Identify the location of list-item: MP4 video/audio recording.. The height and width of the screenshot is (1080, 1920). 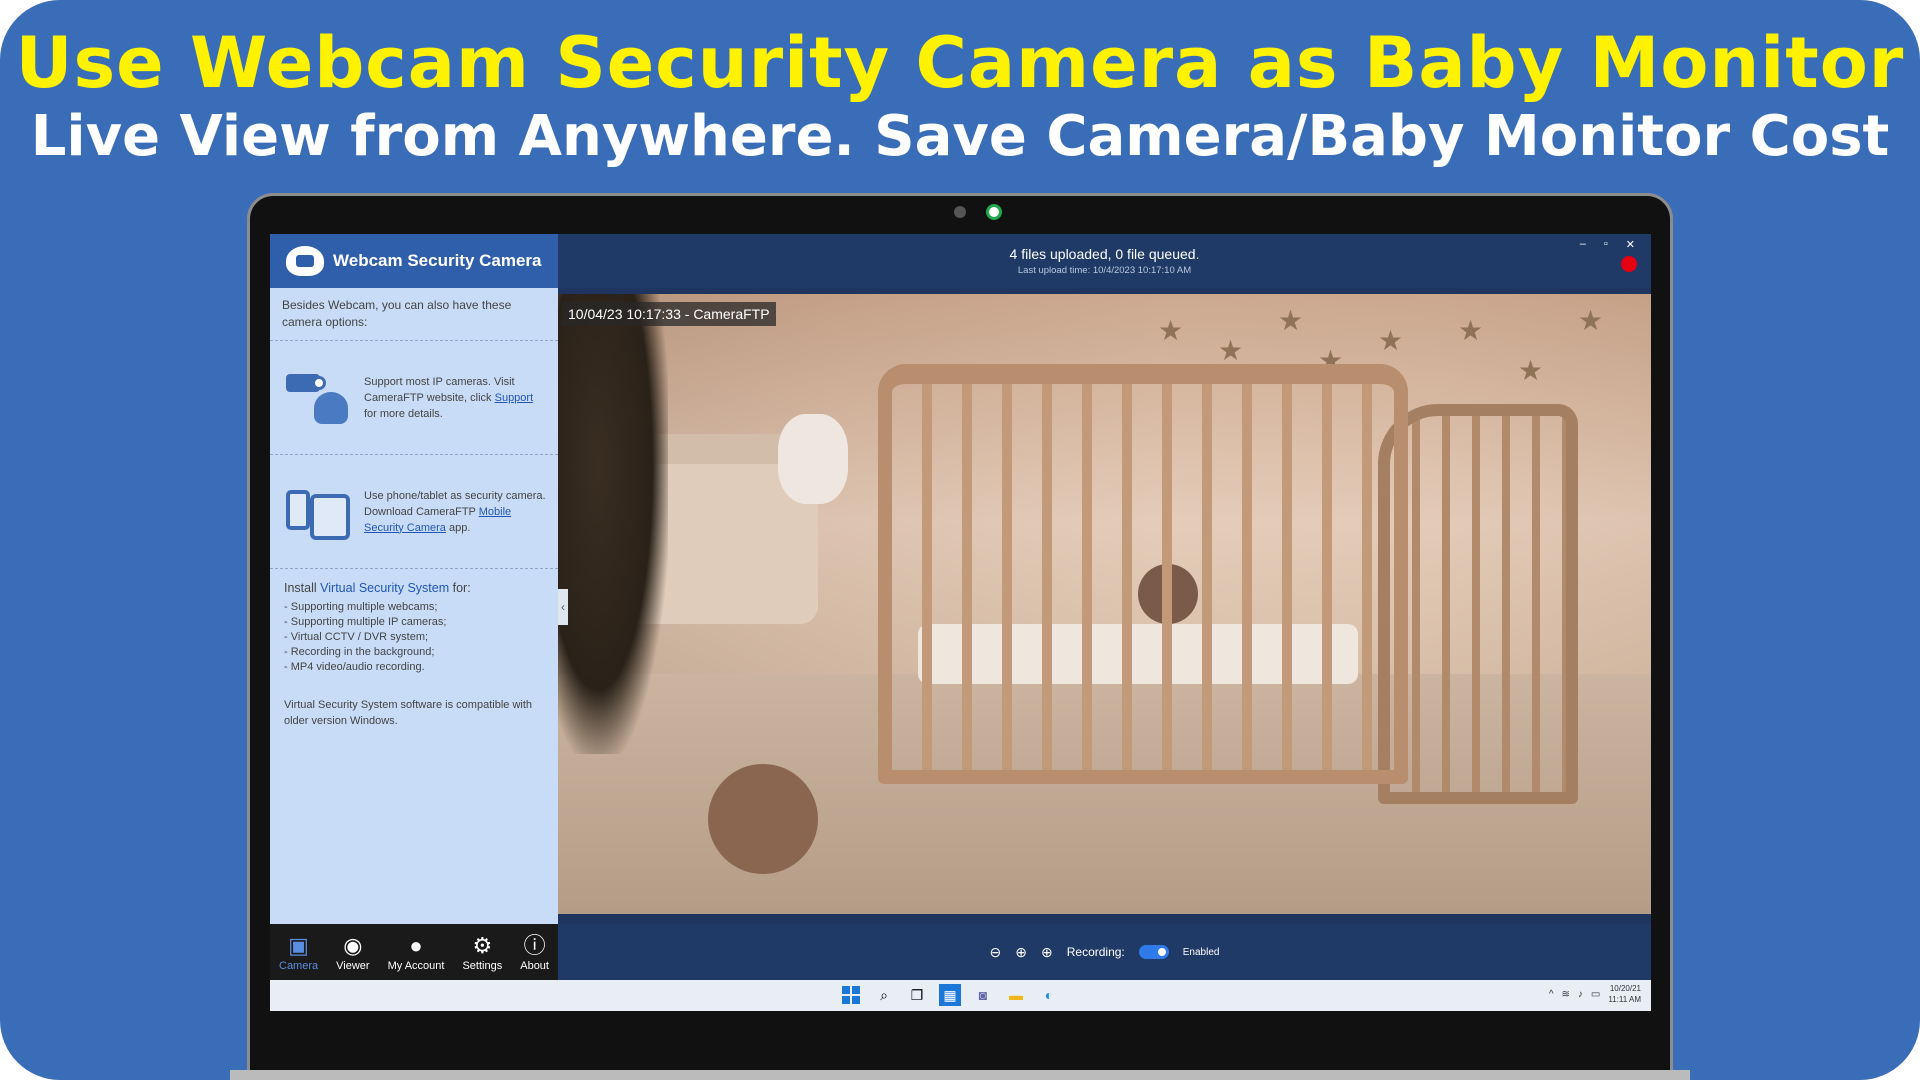
(414, 667).